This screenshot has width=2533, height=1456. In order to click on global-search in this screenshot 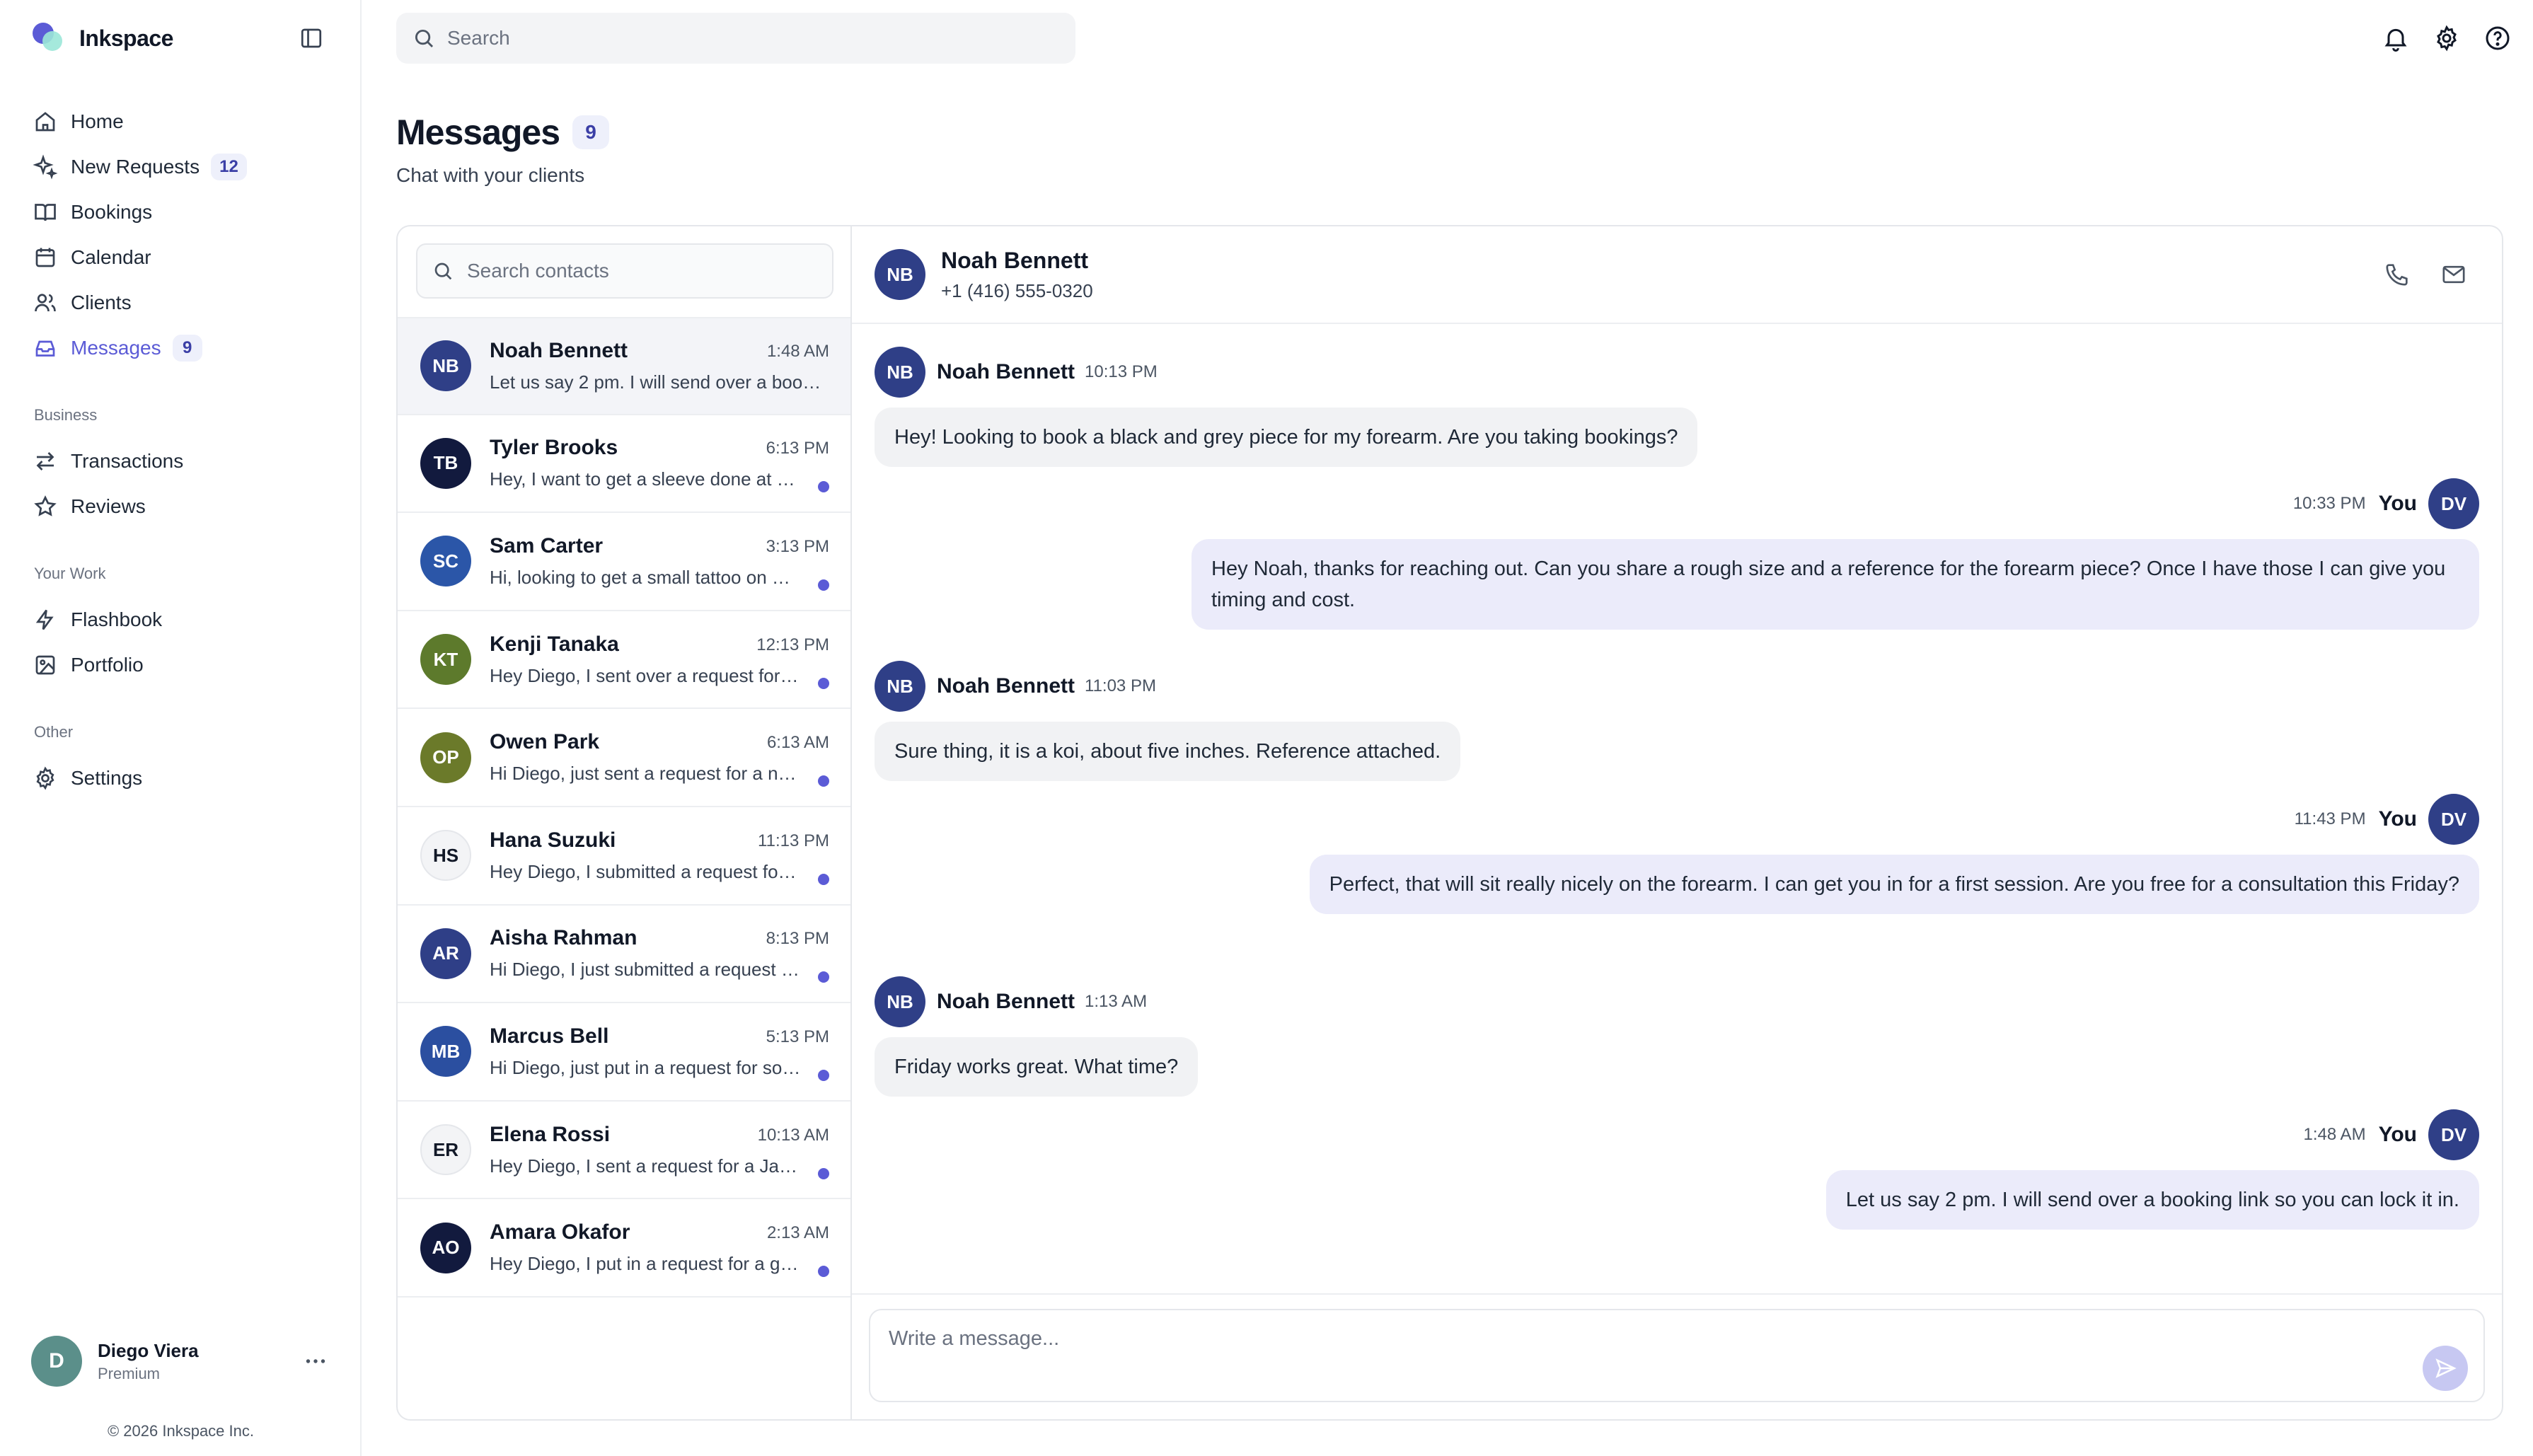, I will do `click(736, 38)`.